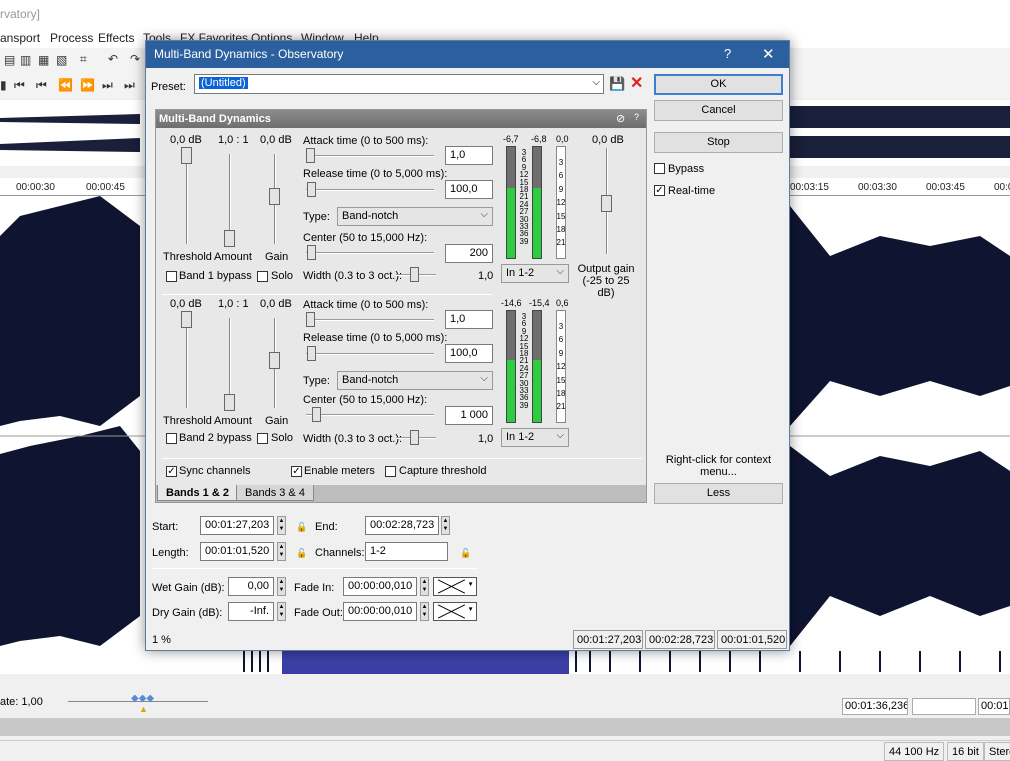  I want to click on help-button: ?, so click(727, 53).